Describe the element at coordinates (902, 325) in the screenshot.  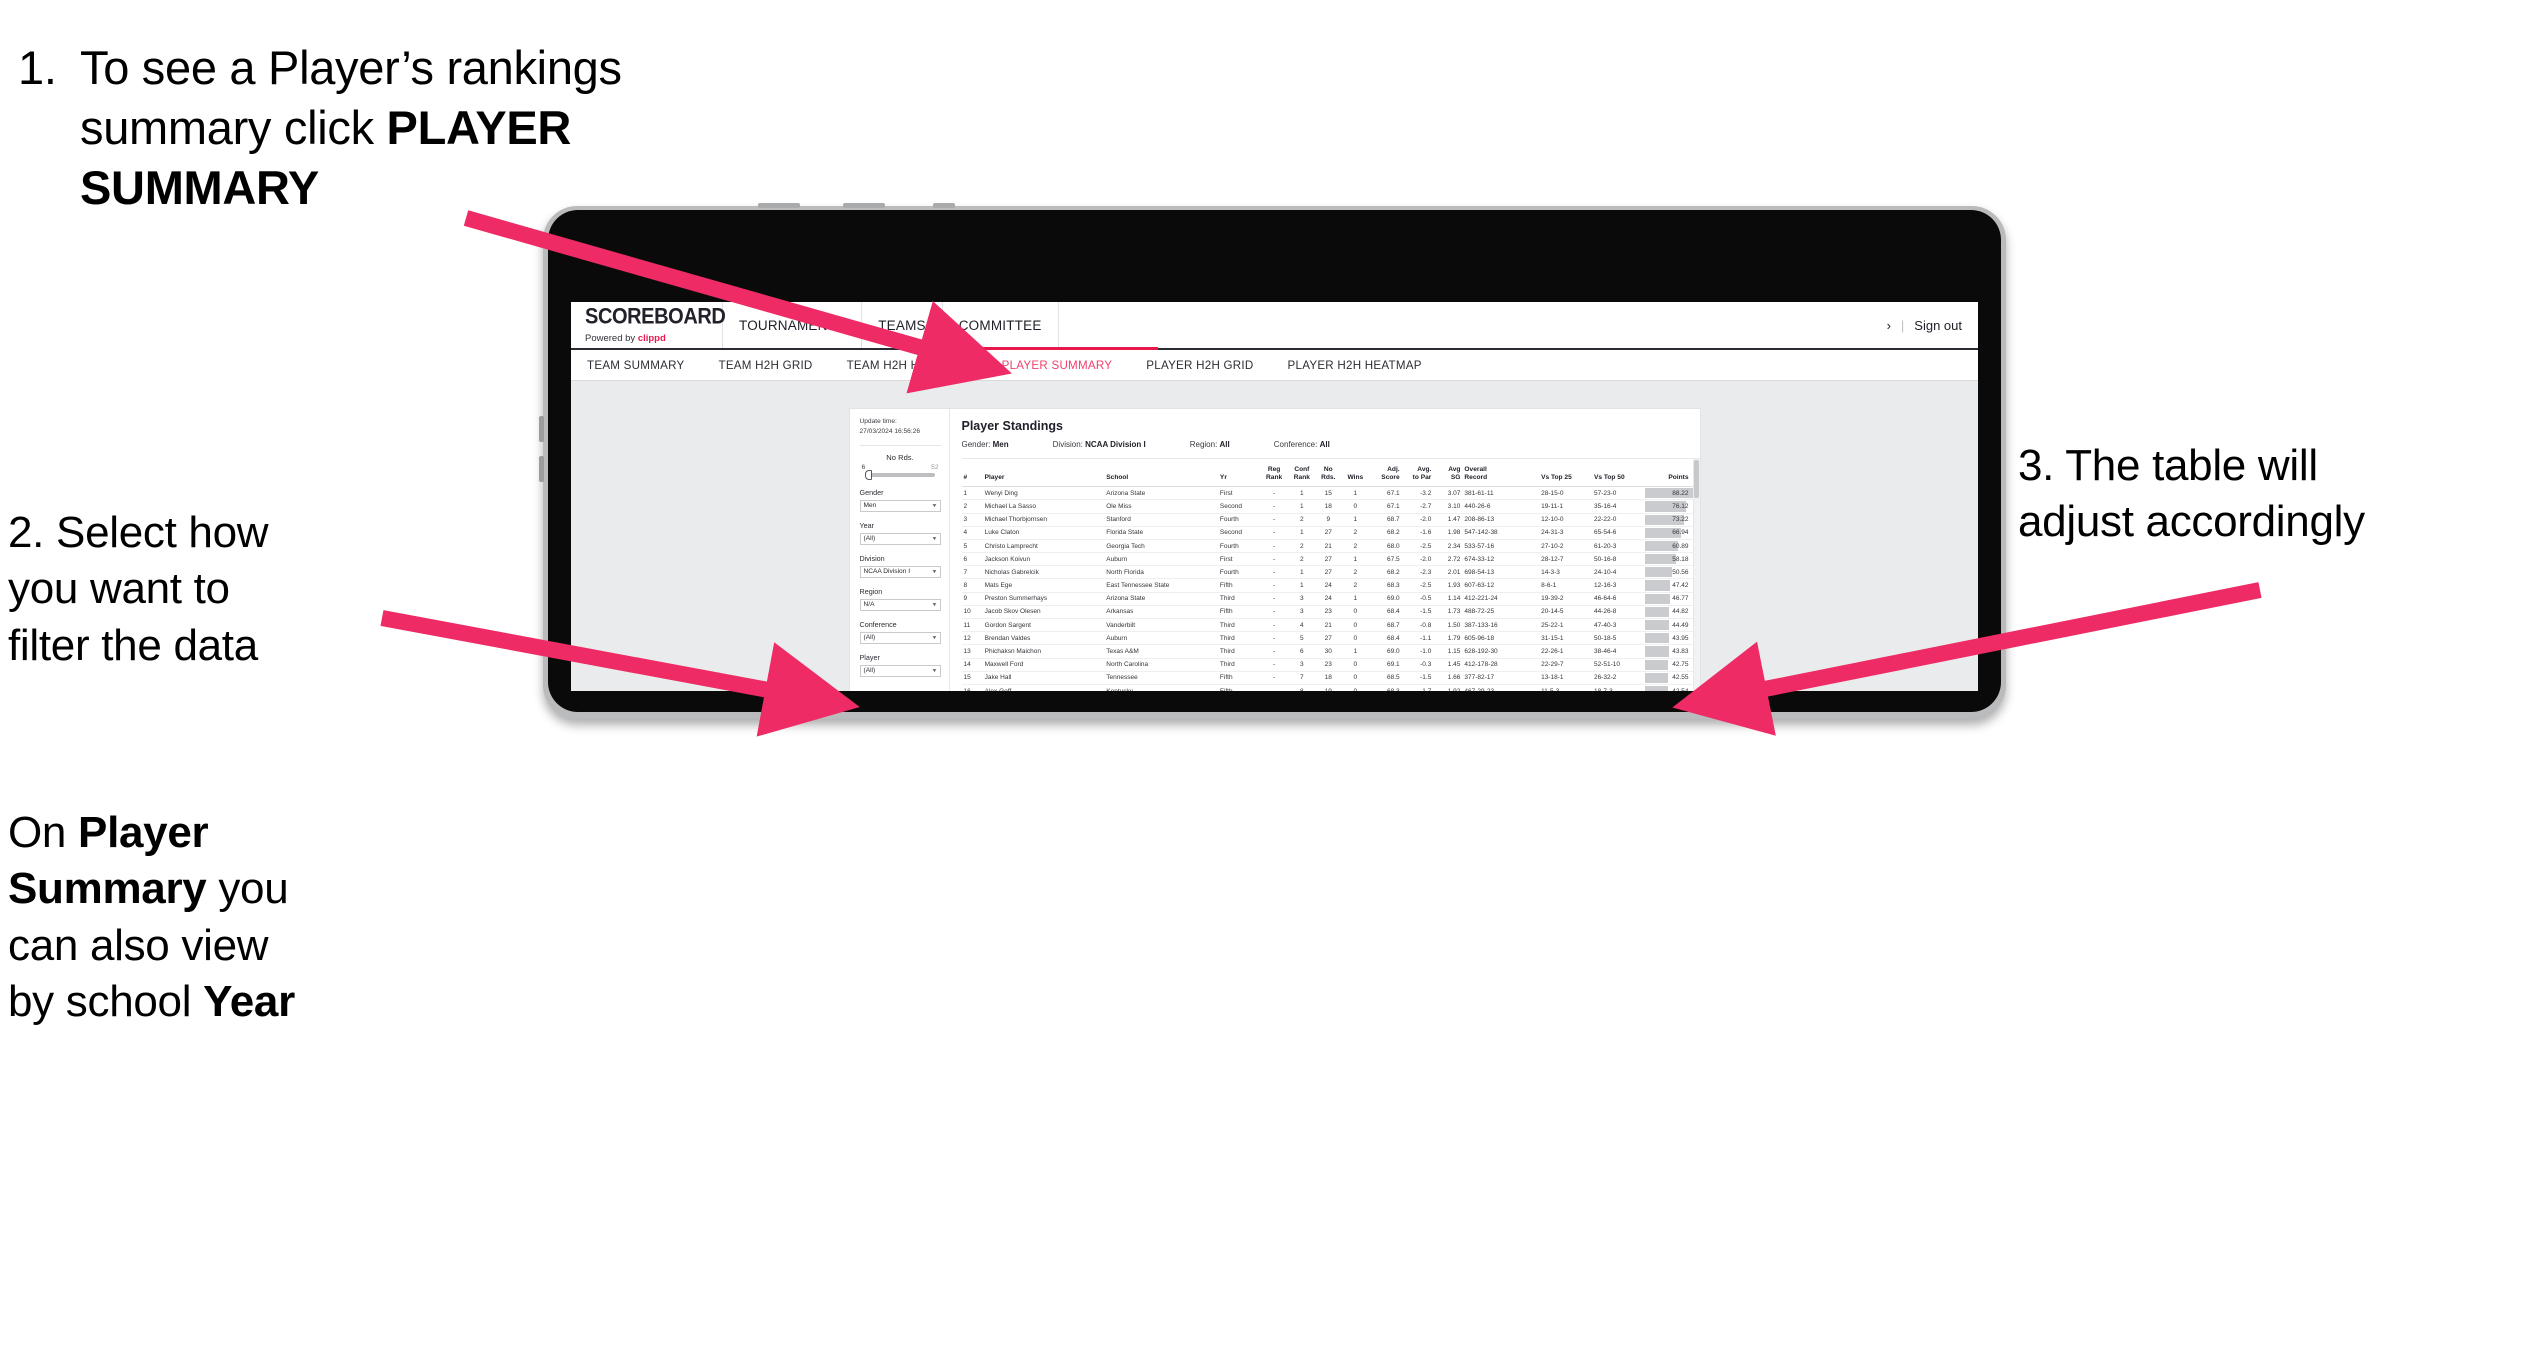
I see `header-nav-teams: TEAMS` at that location.